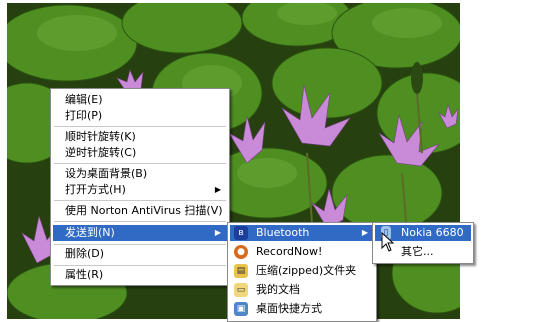 Image resolution: width=540 pixels, height=322 pixels. Describe the element at coordinates (302, 290) in the screenshot. I see `sendto-item-my-documents: ▭ 我的文档` at that location.